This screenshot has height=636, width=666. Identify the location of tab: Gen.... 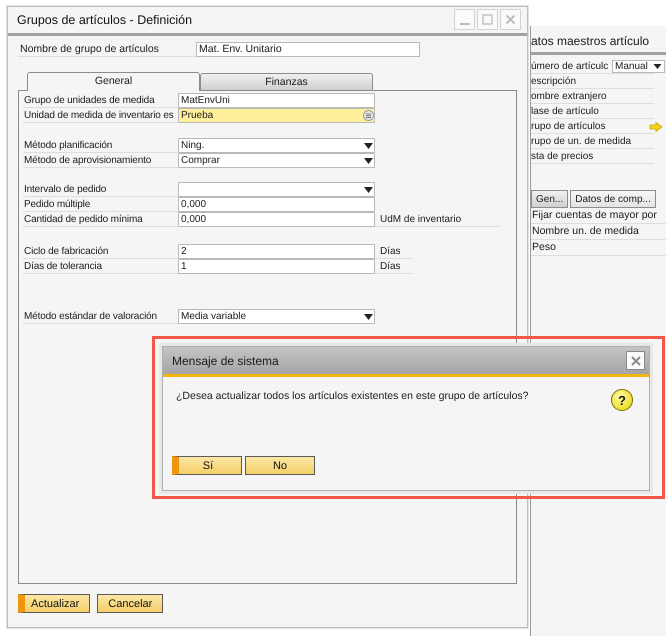
(549, 199).